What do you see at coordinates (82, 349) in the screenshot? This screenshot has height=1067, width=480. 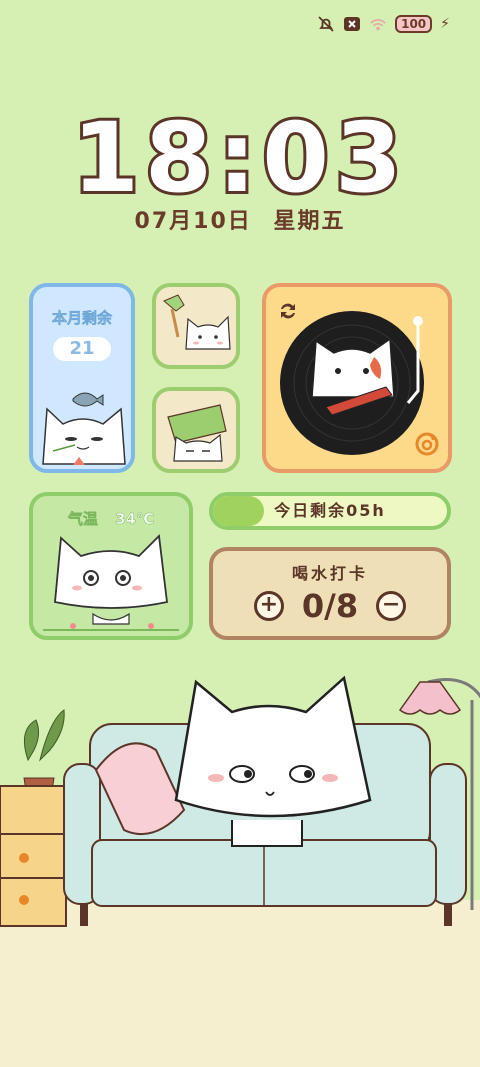 I see `month-remaining-value: 21` at bounding box center [82, 349].